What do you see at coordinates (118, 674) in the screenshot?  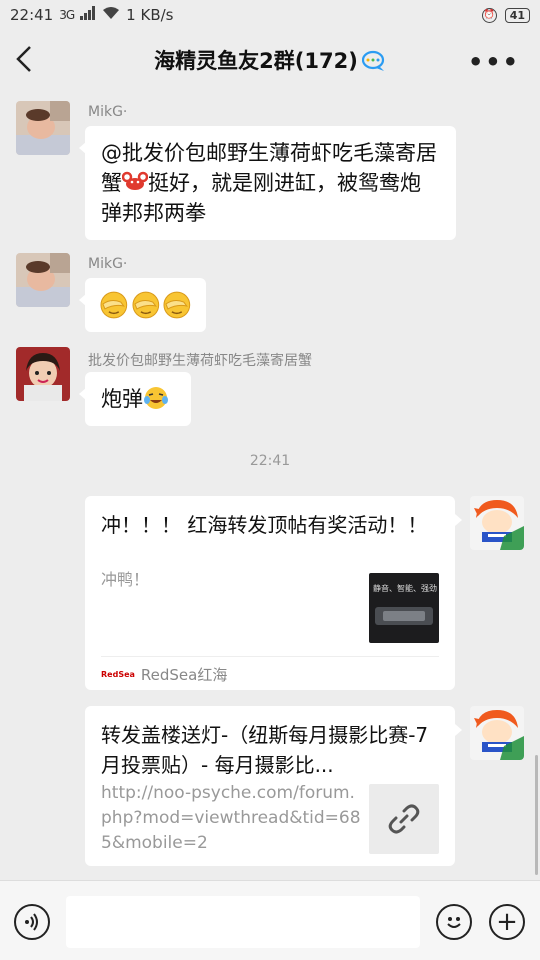 I see `redsea-logo: RedSea` at bounding box center [118, 674].